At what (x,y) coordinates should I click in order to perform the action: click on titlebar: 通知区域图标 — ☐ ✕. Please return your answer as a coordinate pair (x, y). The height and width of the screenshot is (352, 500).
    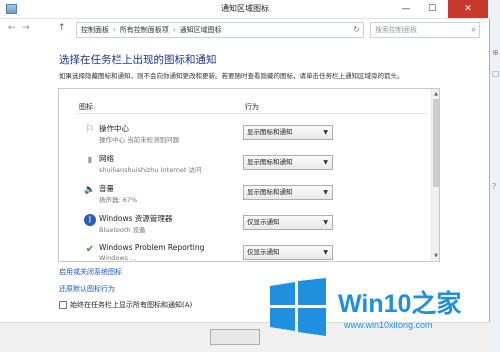
    Looking at the image, I should click on (245, 9).